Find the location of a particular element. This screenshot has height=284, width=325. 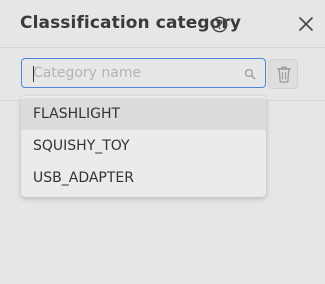

delete-button is located at coordinates (283, 74).